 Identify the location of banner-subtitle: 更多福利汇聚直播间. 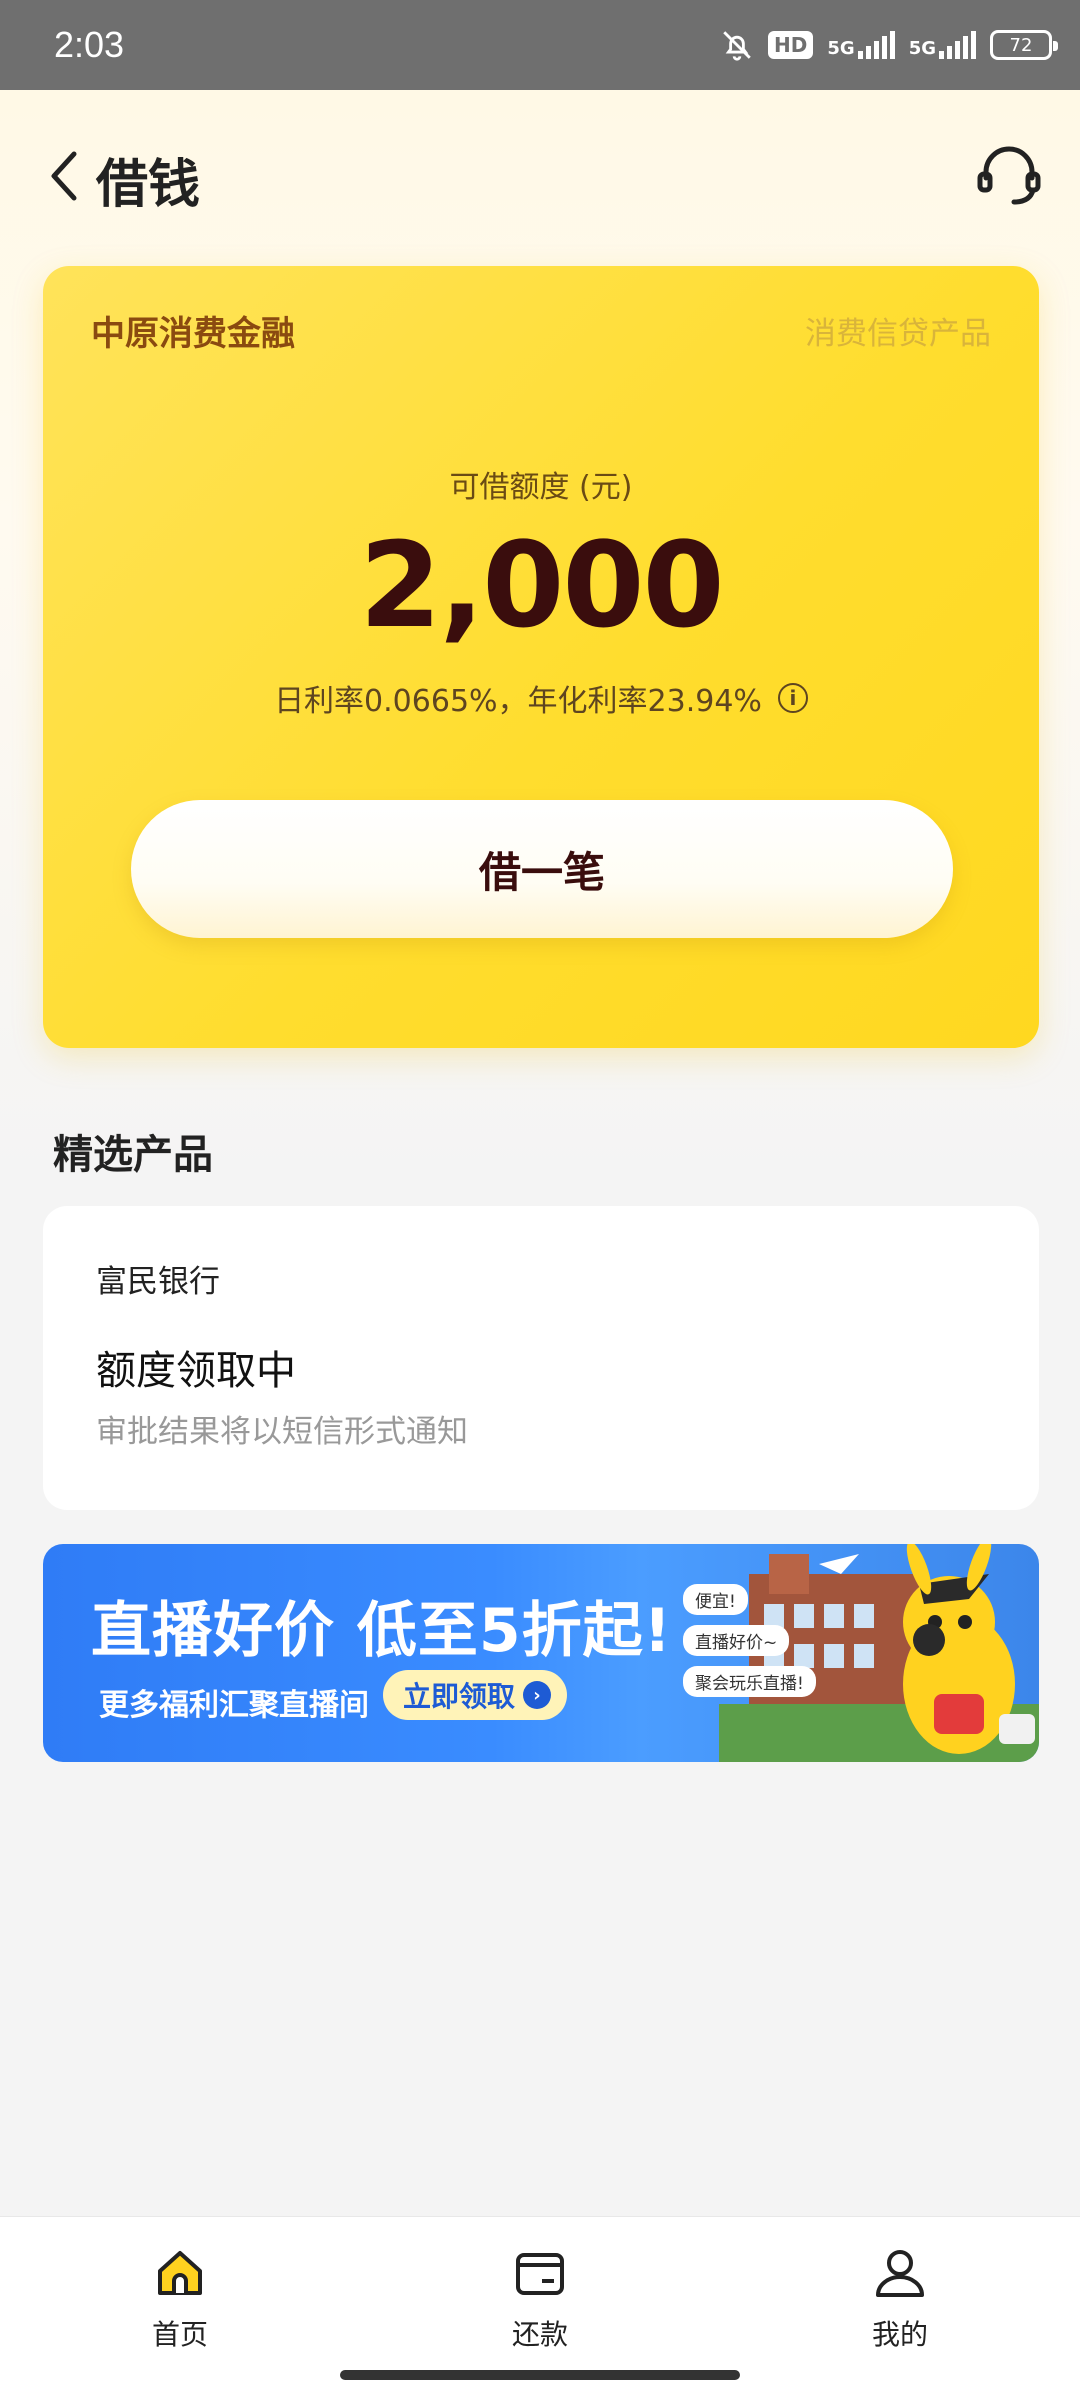
(234, 1705).